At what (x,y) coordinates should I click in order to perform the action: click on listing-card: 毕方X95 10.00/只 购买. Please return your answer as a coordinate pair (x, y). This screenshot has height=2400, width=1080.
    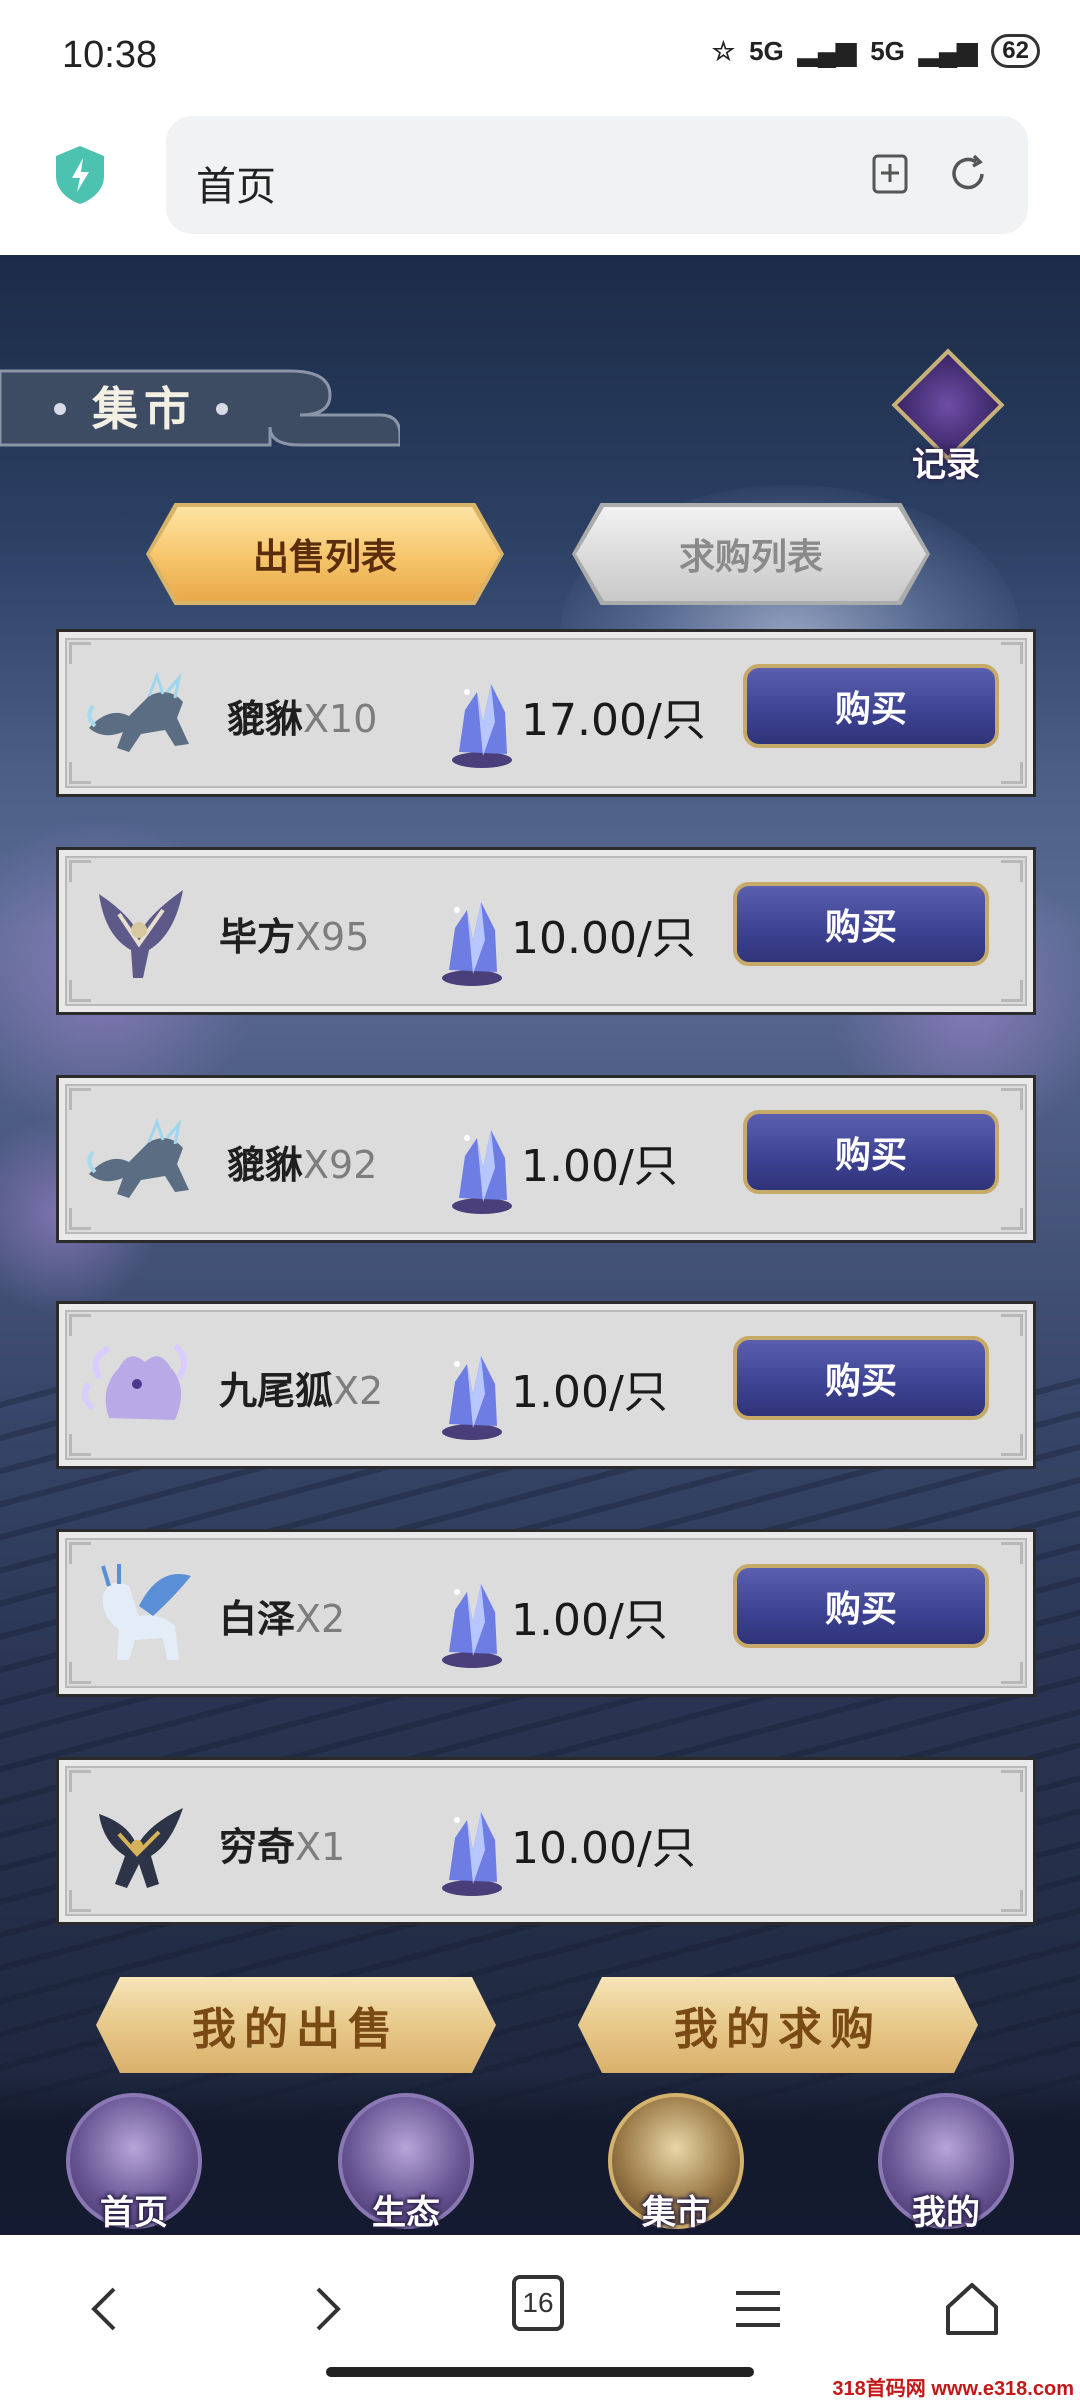
    Looking at the image, I should click on (546, 931).